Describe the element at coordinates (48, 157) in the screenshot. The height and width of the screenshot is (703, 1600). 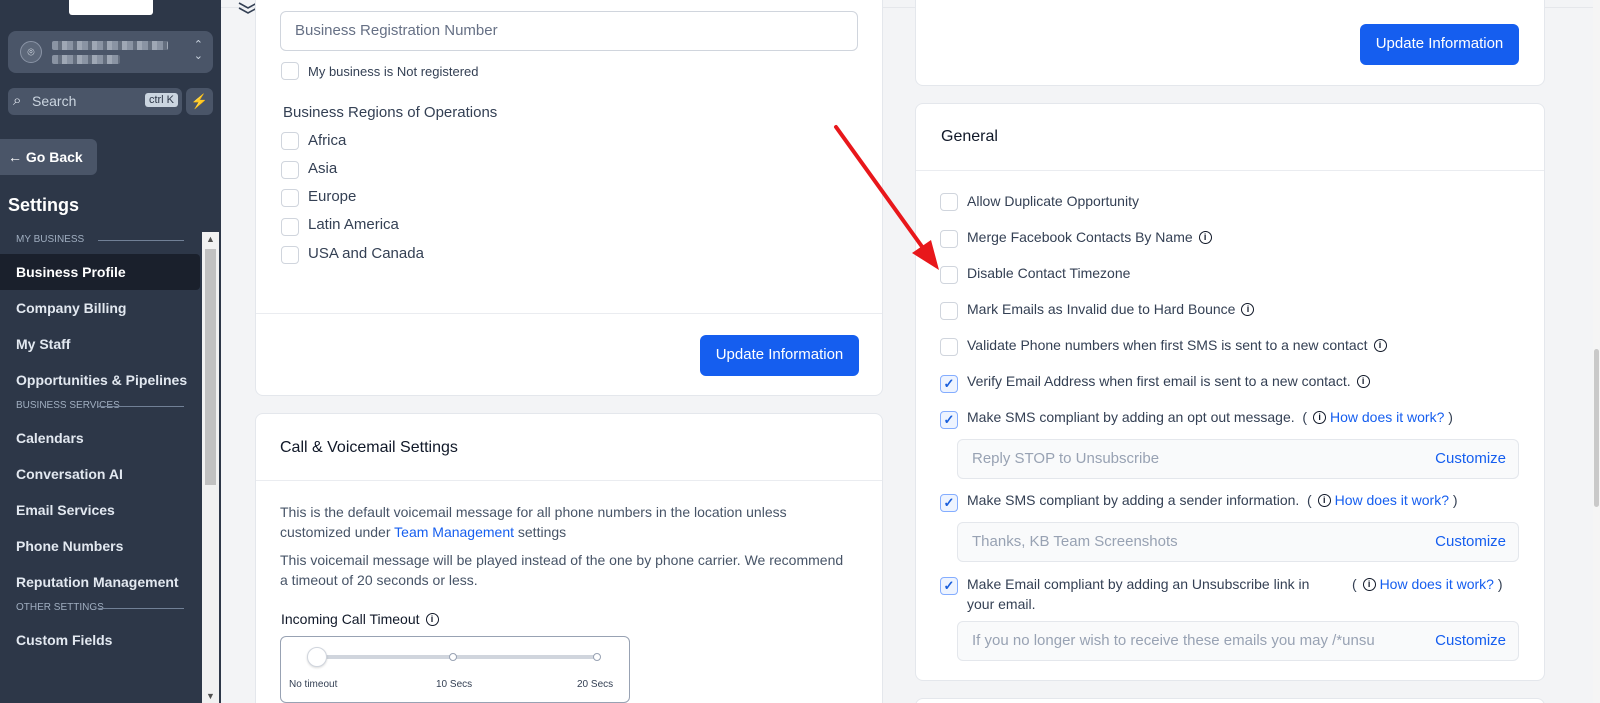
I see `go-back-button: ← Go Back` at that location.